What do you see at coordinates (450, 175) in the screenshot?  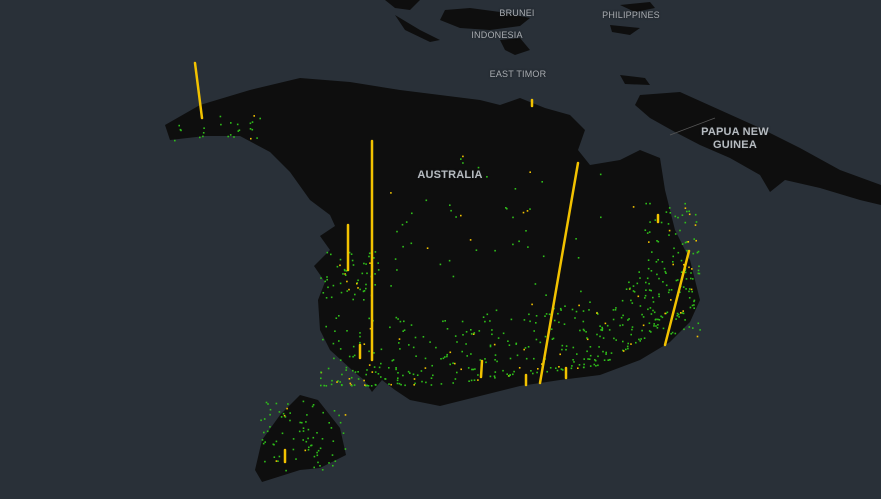 I see `label-australia: AUSTRALIA` at bounding box center [450, 175].